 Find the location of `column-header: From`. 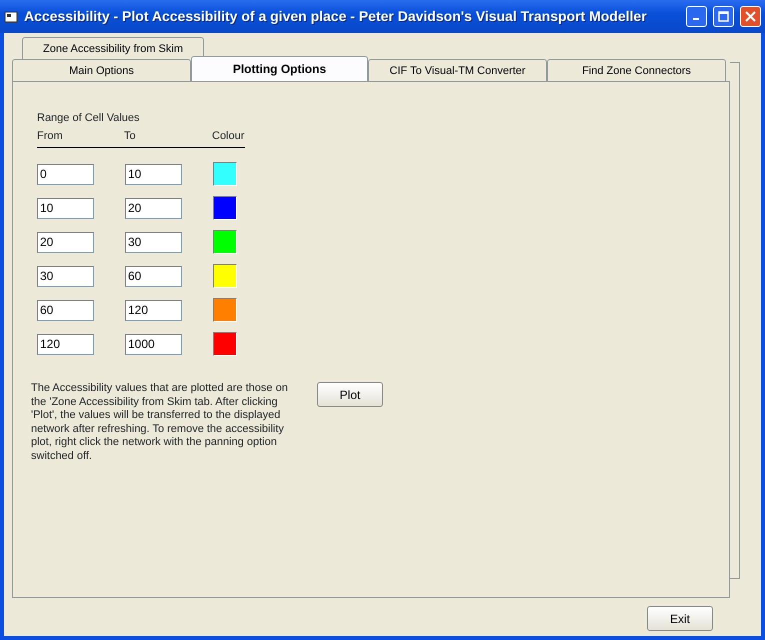

column-header: From is located at coordinates (50, 136).